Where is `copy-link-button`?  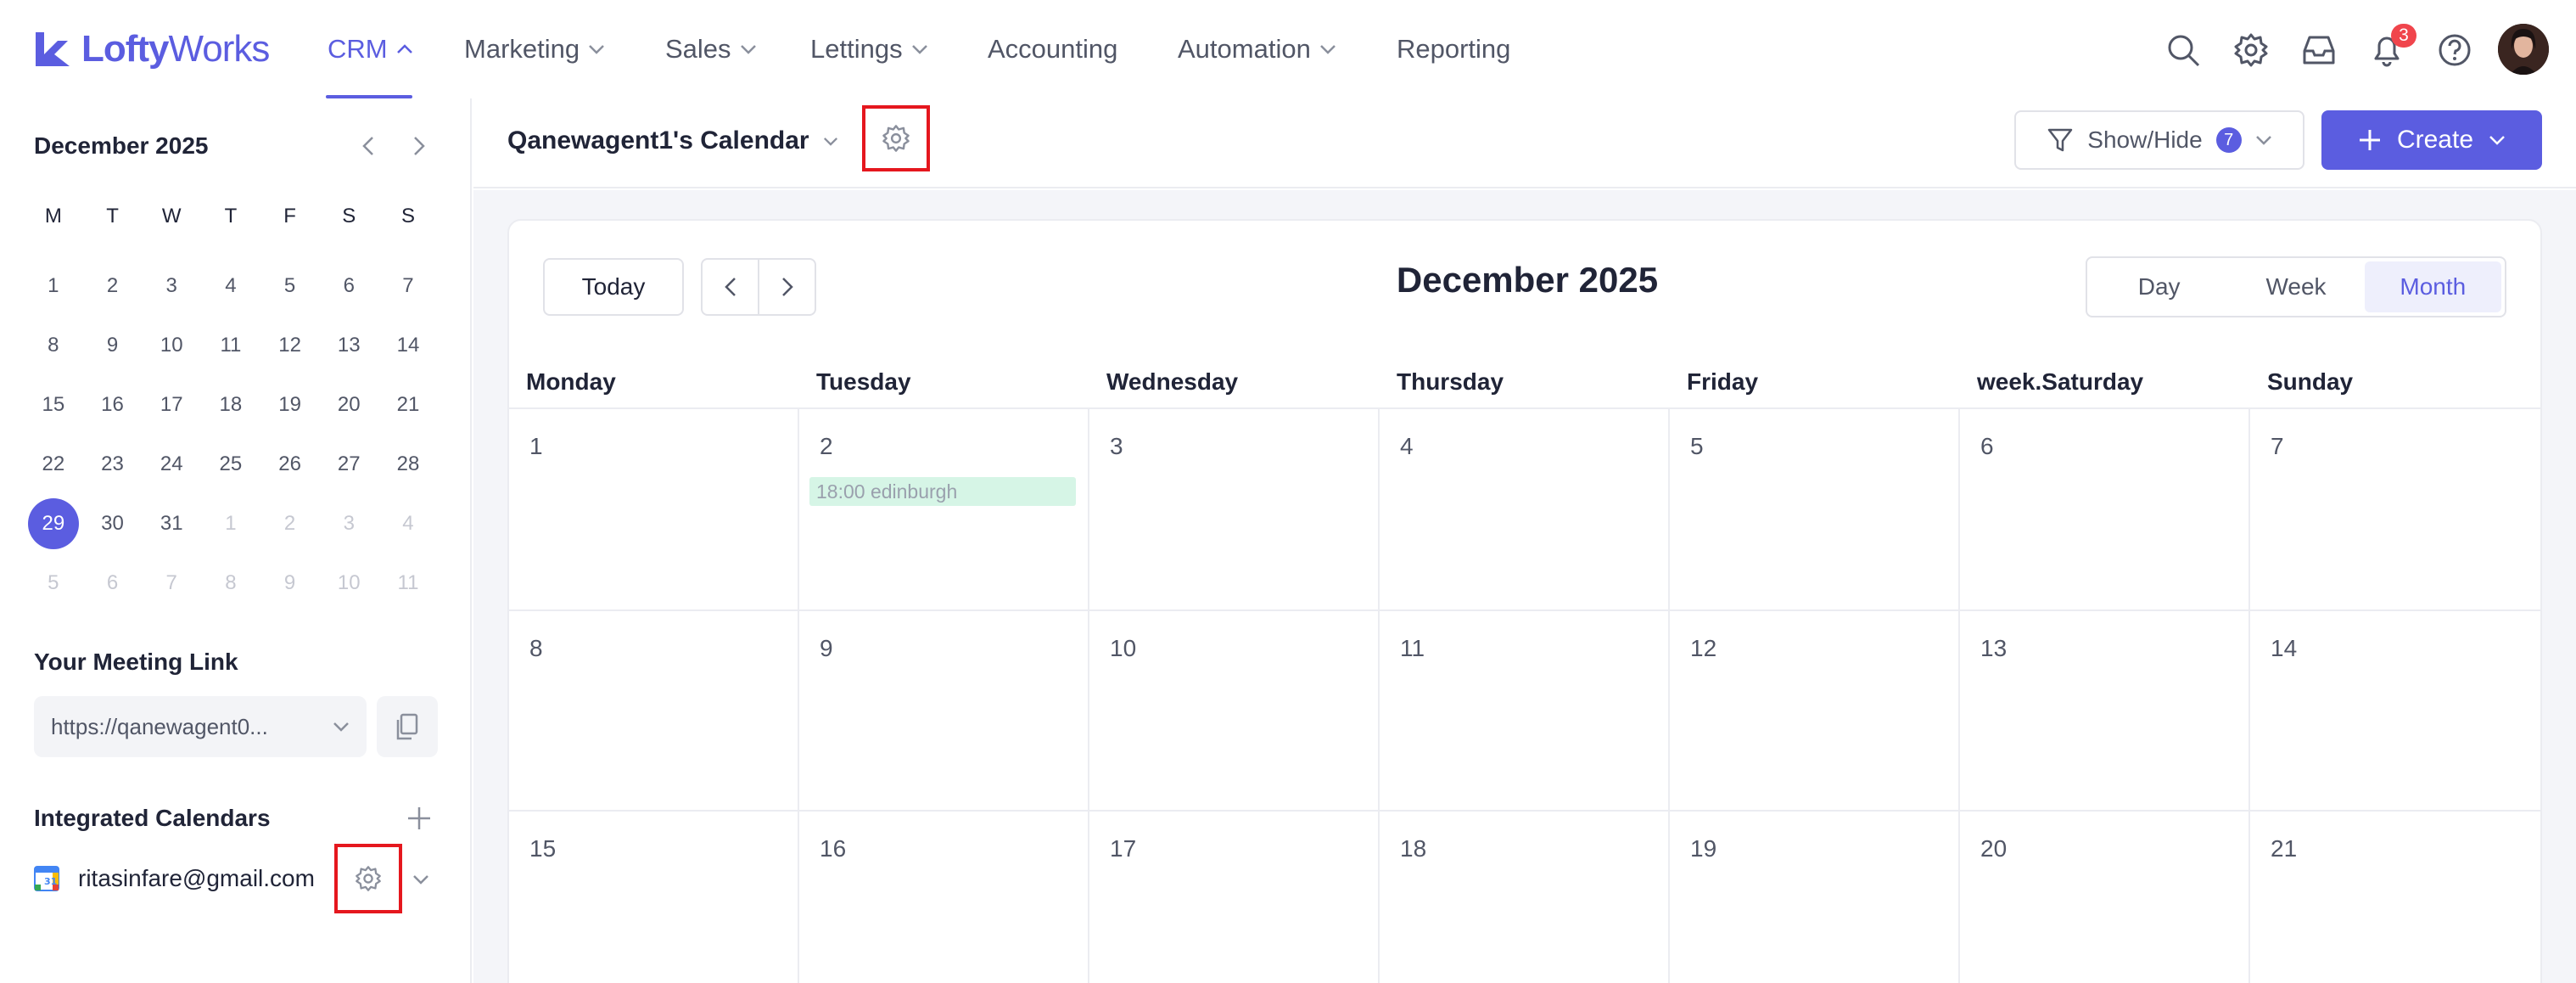 copy-link-button is located at coordinates (408, 727).